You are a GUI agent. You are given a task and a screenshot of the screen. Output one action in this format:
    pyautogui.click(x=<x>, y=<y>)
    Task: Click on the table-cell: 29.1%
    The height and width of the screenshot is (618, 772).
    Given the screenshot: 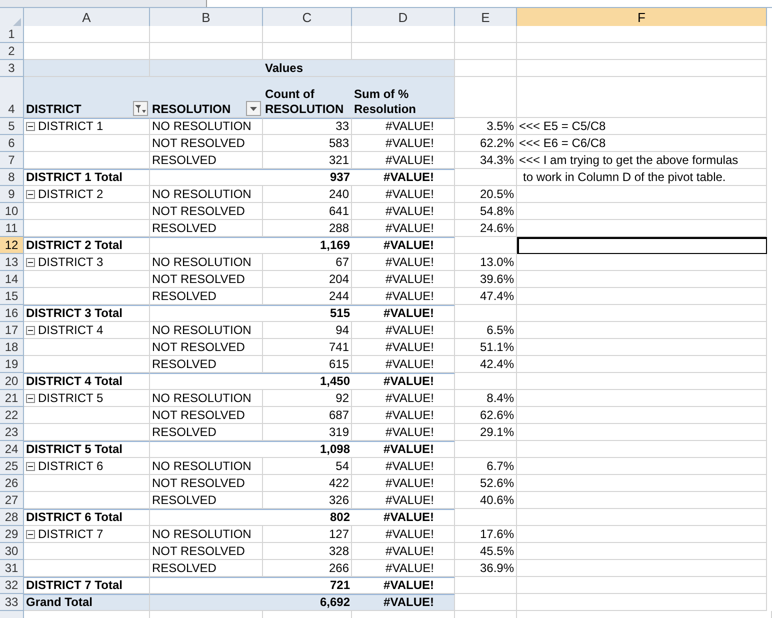 What is the action you would take?
    pyautogui.click(x=486, y=432)
    